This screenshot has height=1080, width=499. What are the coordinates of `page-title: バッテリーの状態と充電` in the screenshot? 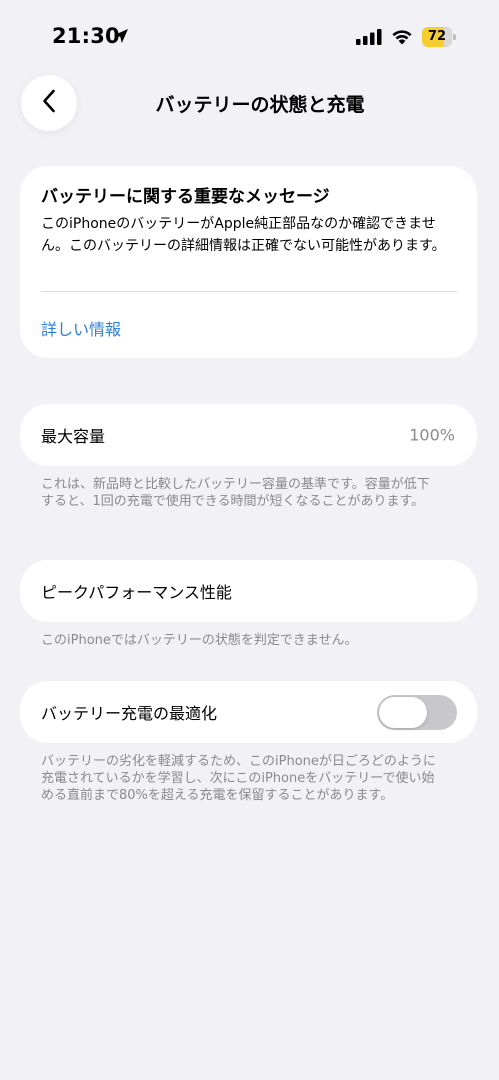 It's located at (260, 105).